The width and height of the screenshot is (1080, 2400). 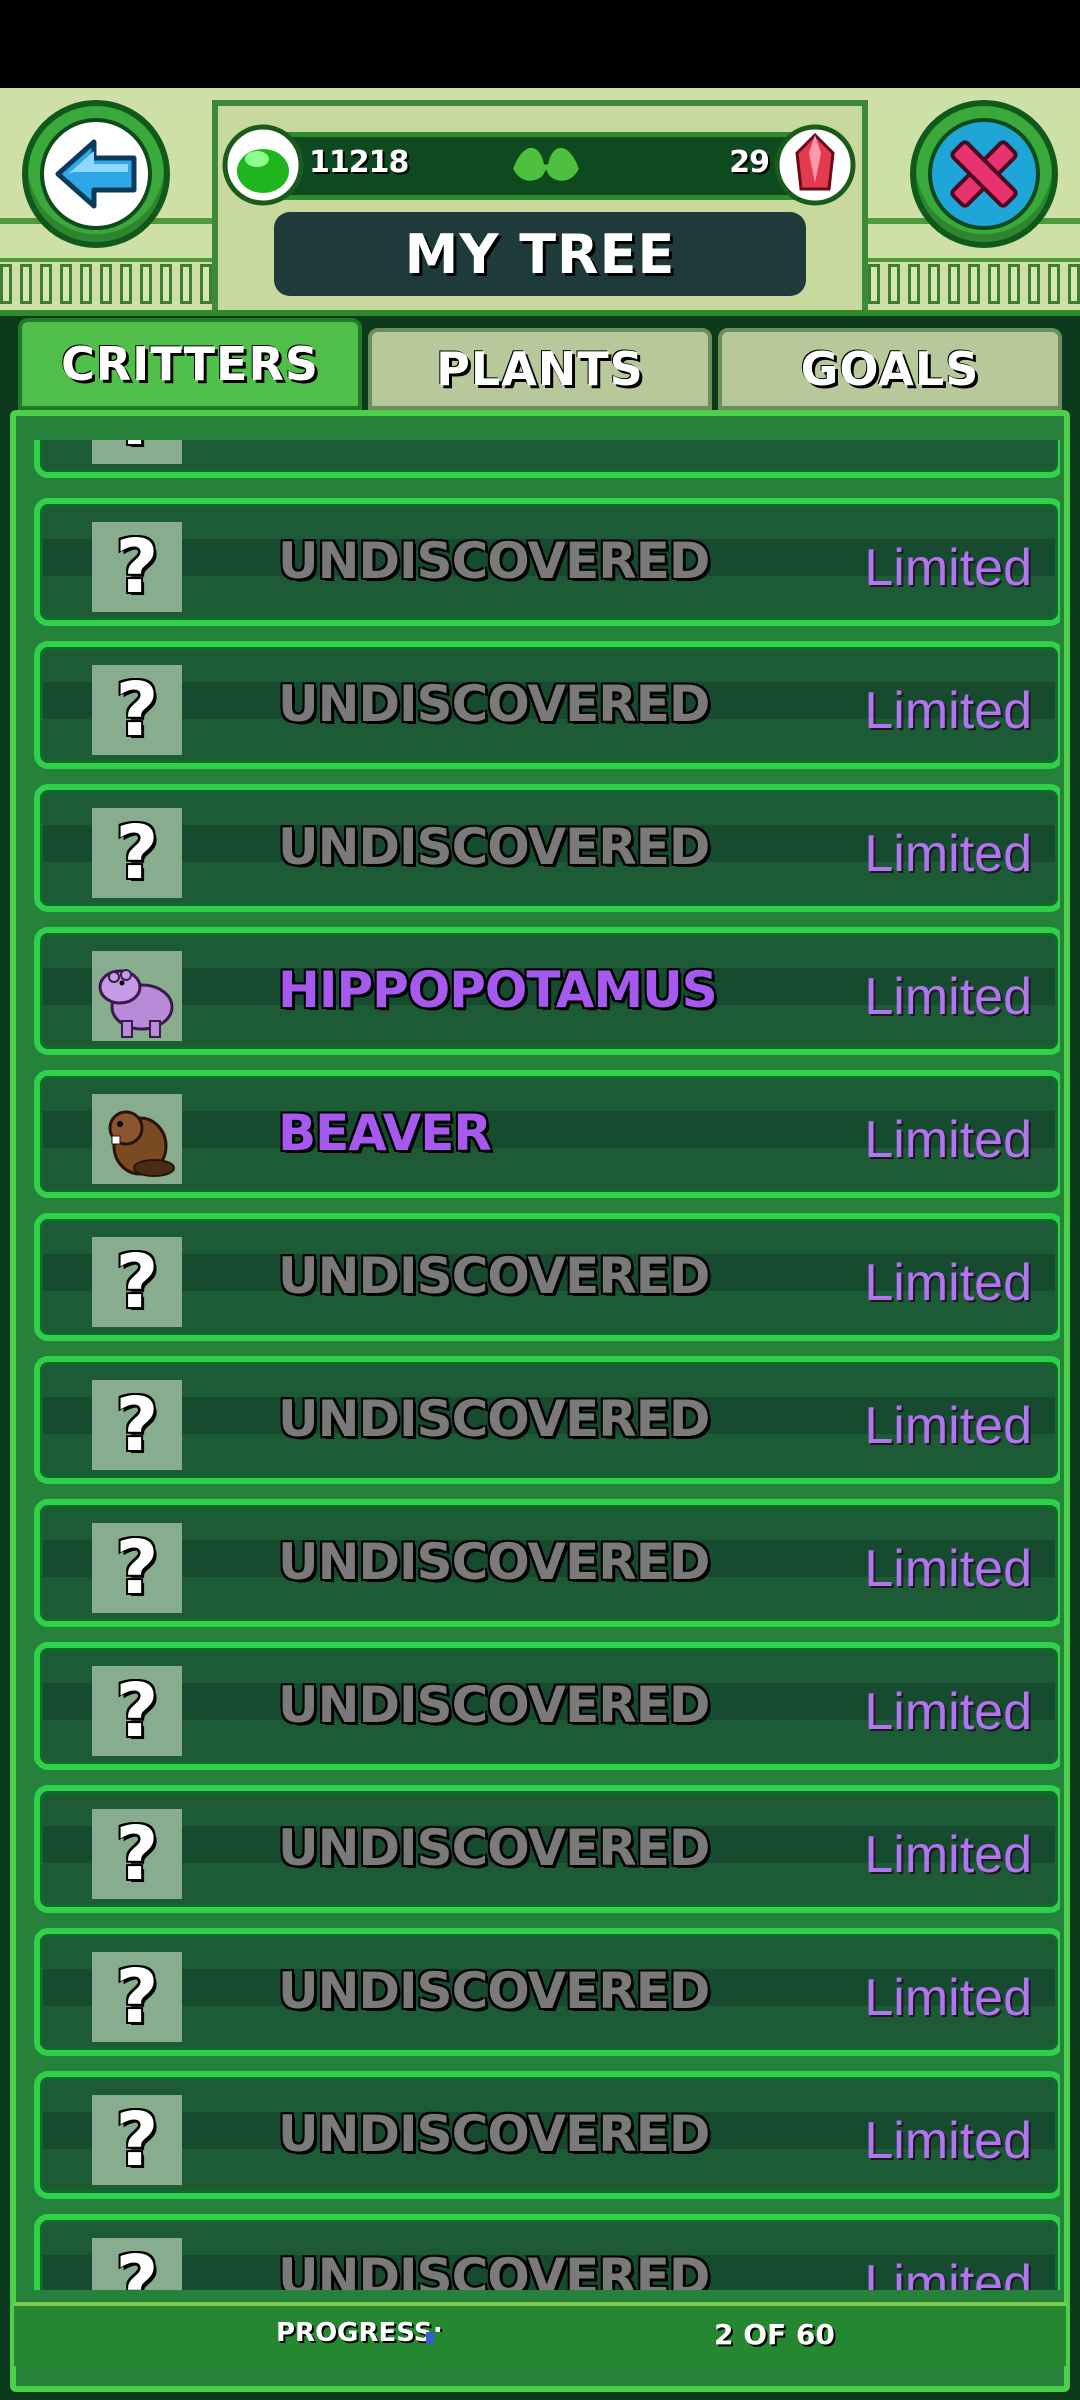 I want to click on critter-name: BEAVER, so click(x=385, y=1133).